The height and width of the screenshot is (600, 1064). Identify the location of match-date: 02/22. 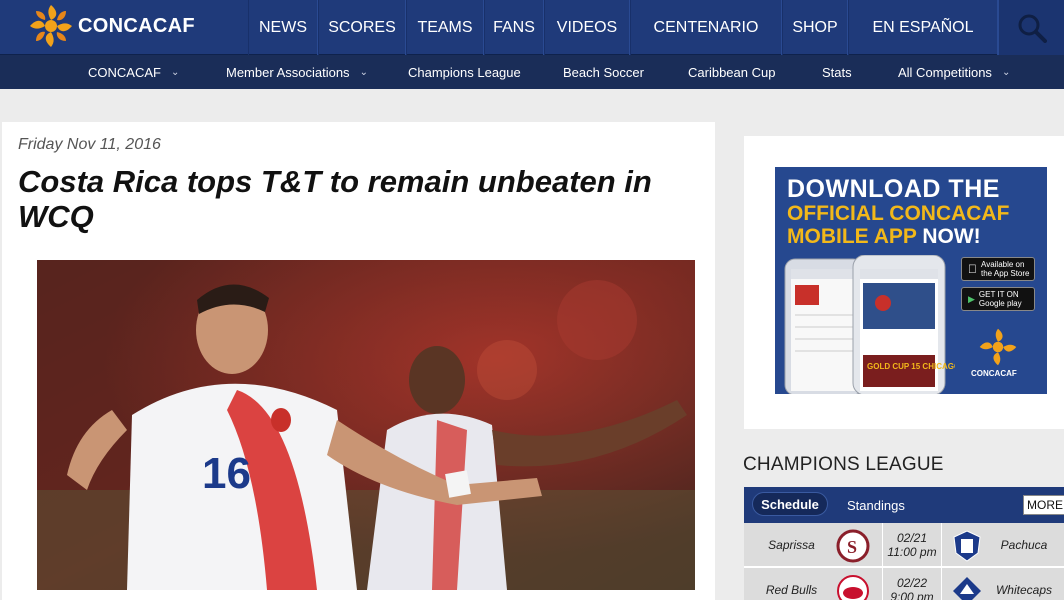
(912, 583).